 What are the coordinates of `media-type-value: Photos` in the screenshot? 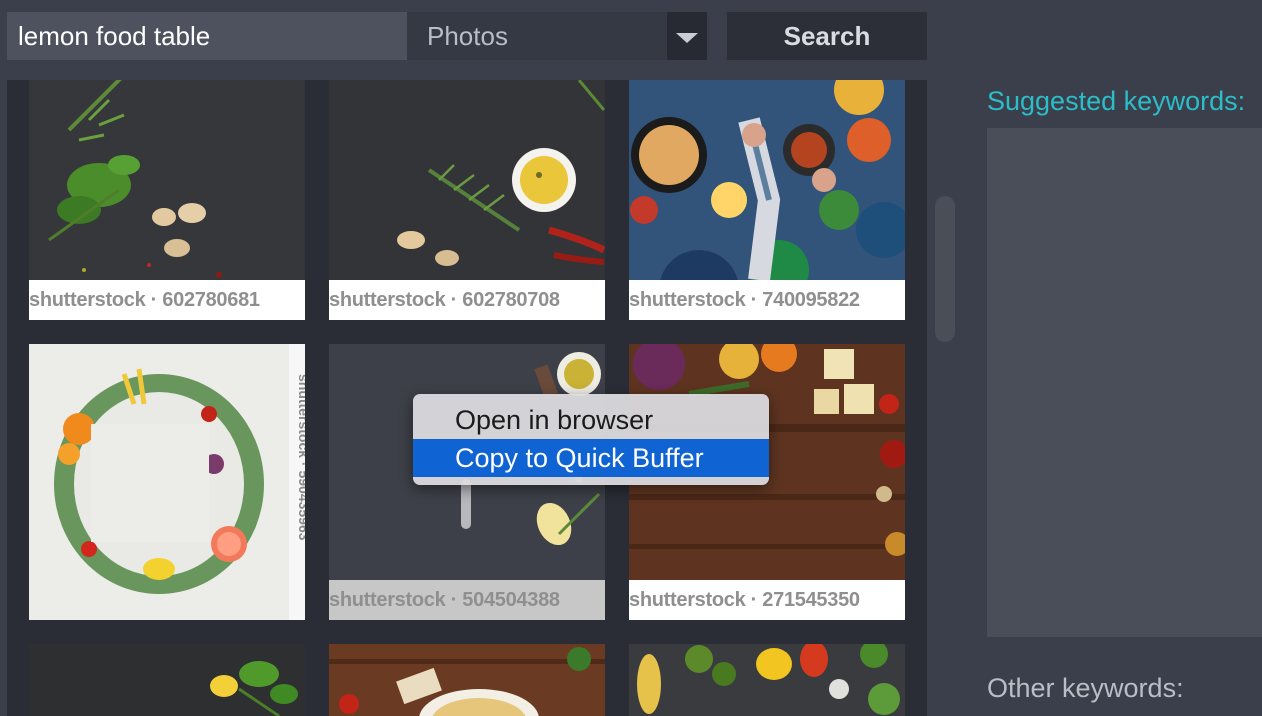 It's located at (467, 36).